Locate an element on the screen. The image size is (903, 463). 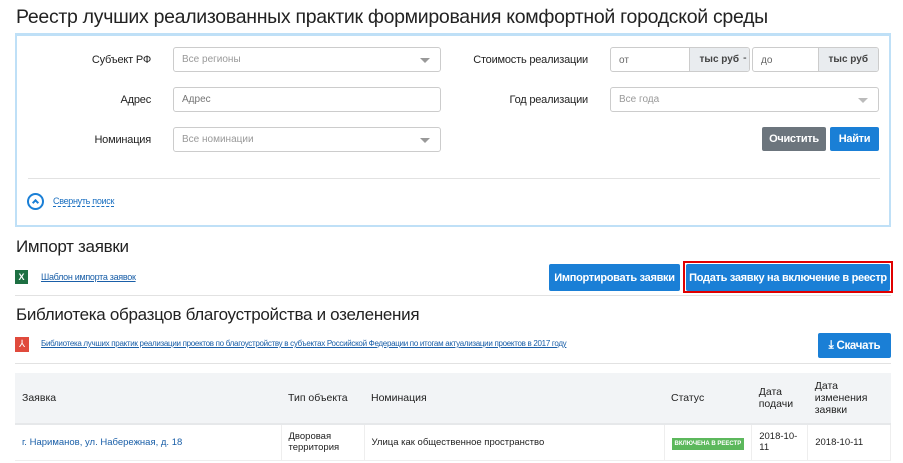
search-button: Найти is located at coordinates (854, 139).